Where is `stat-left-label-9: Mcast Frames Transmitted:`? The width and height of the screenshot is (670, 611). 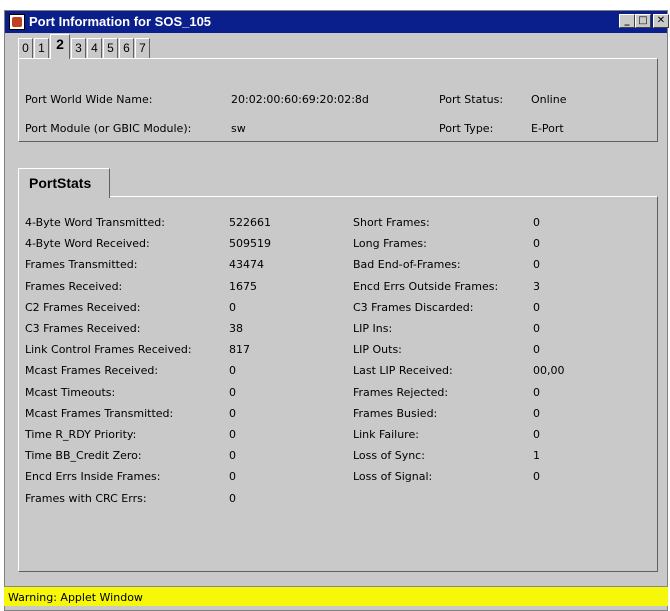 stat-left-label-9: Mcast Frames Transmitted: is located at coordinates (99, 413).